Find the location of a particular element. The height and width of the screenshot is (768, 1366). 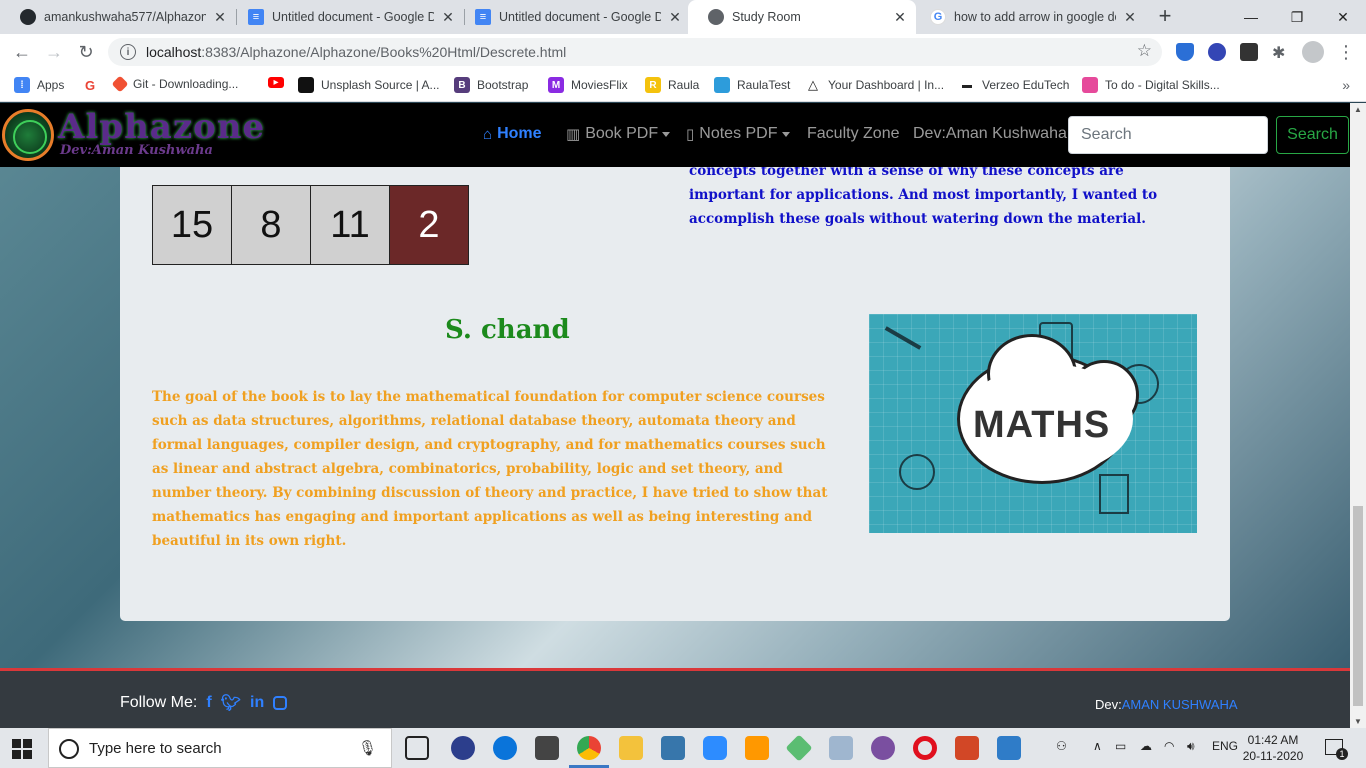

edge-icon is located at coordinates (505, 748).